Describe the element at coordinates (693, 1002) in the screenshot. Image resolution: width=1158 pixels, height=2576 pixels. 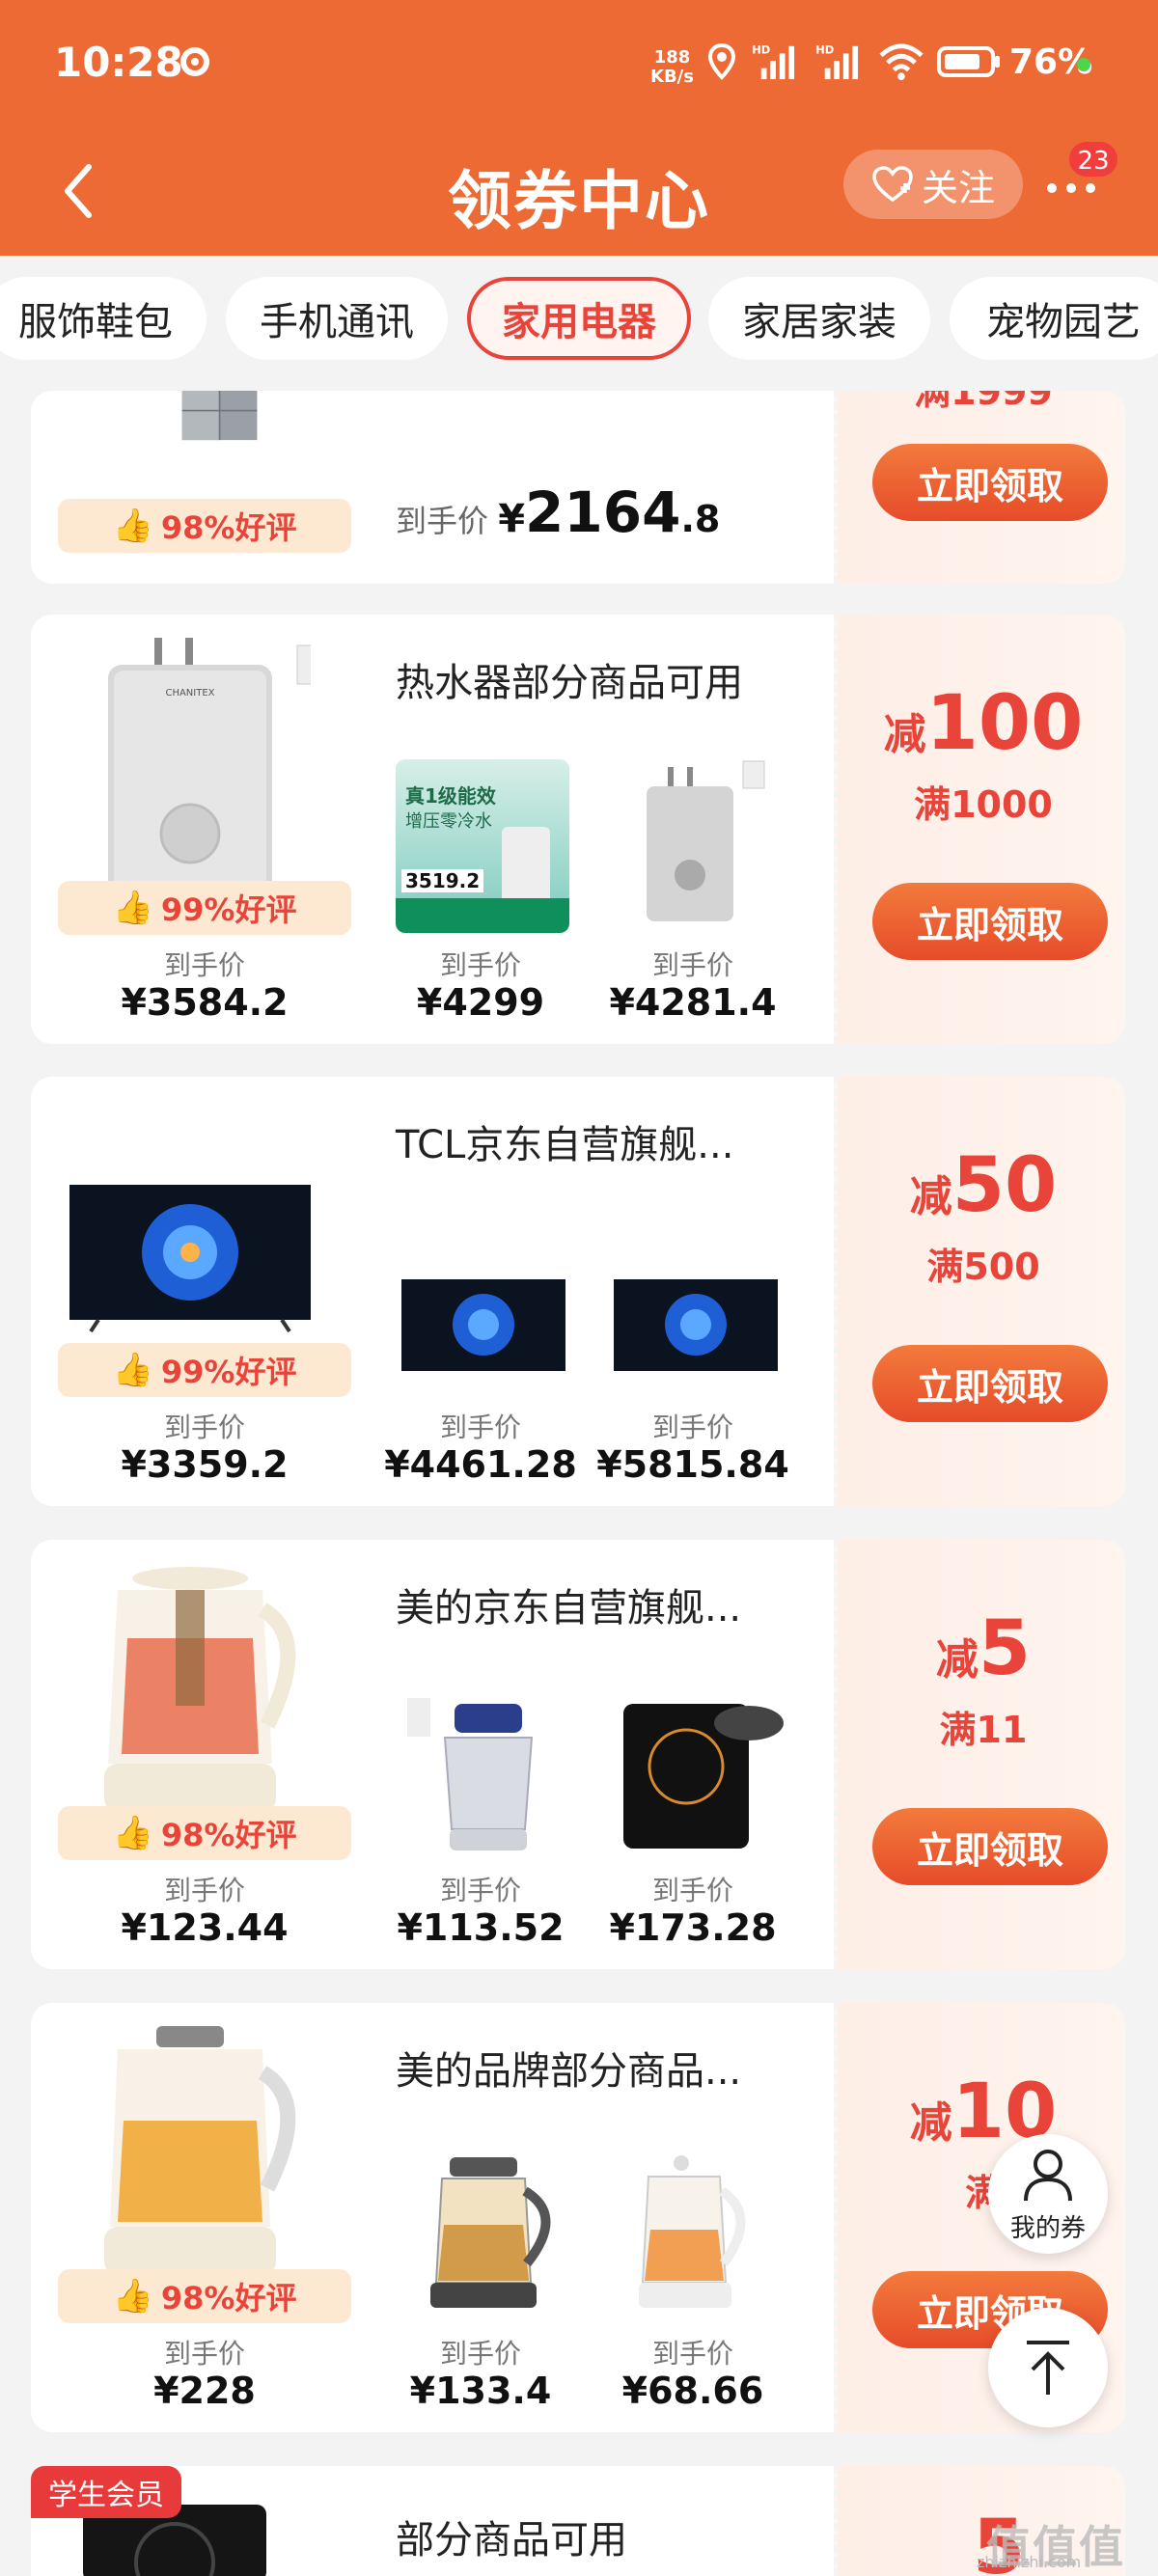
I see `price-value: ¥4281.4` at that location.